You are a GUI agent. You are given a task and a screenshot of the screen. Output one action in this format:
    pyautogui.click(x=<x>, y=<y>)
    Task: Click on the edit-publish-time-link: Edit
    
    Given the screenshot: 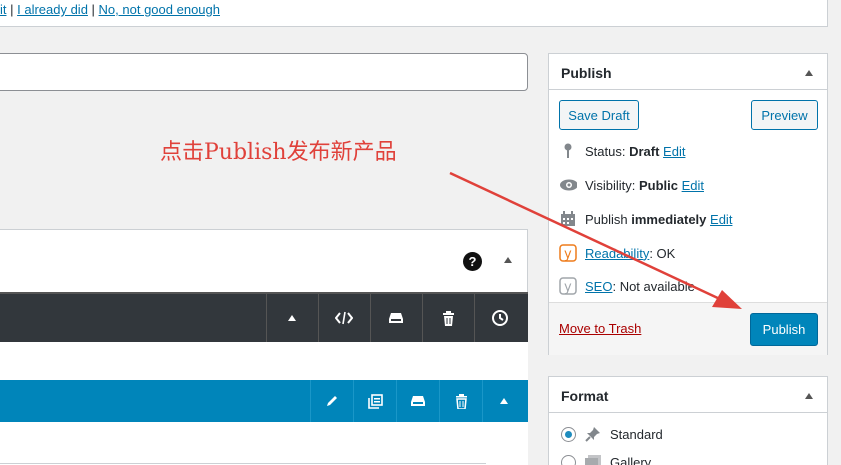 What is the action you would take?
    pyautogui.click(x=721, y=219)
    